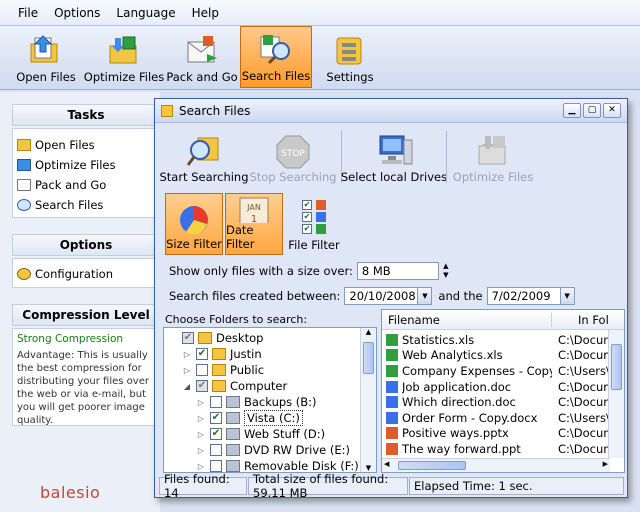 This screenshot has height=512, width=640. What do you see at coordinates (293, 154) in the screenshot?
I see `svg-text: STOP` at bounding box center [293, 154].